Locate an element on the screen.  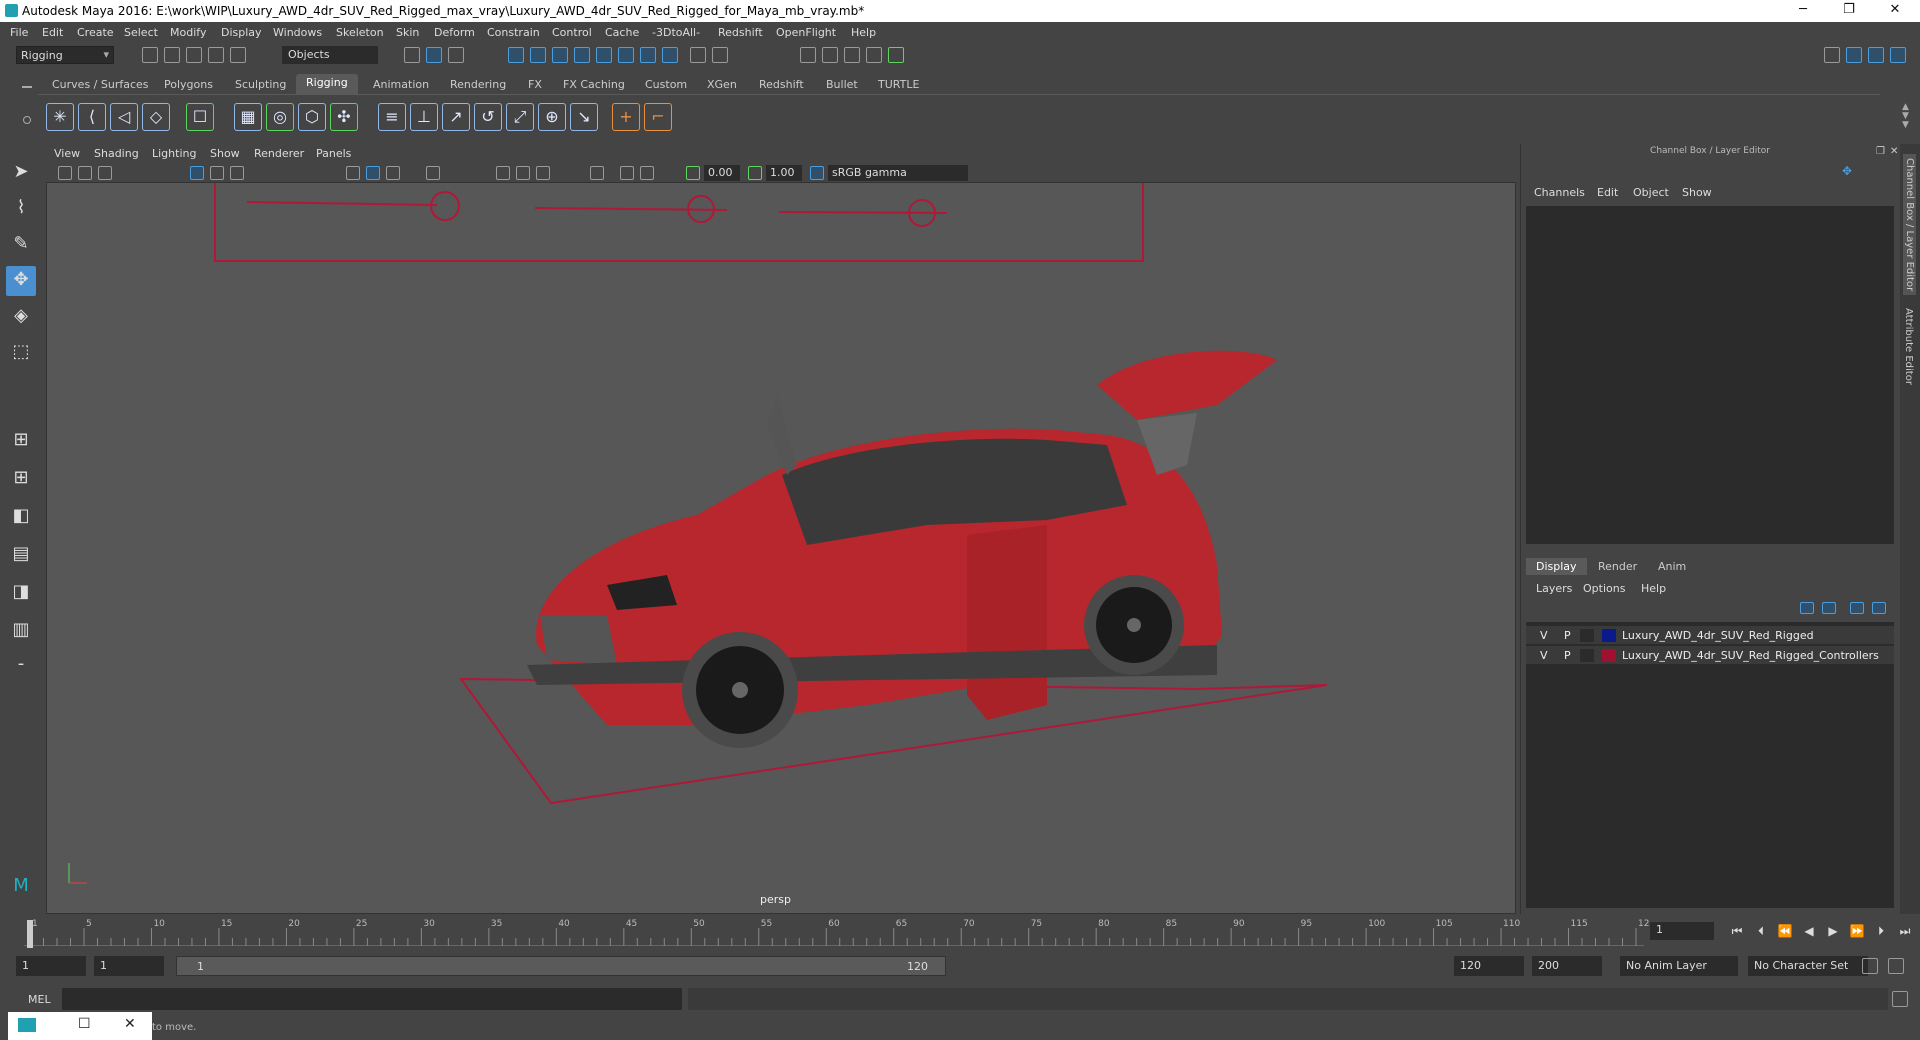
more-layouts-icon: - is located at coordinates (21, 665).